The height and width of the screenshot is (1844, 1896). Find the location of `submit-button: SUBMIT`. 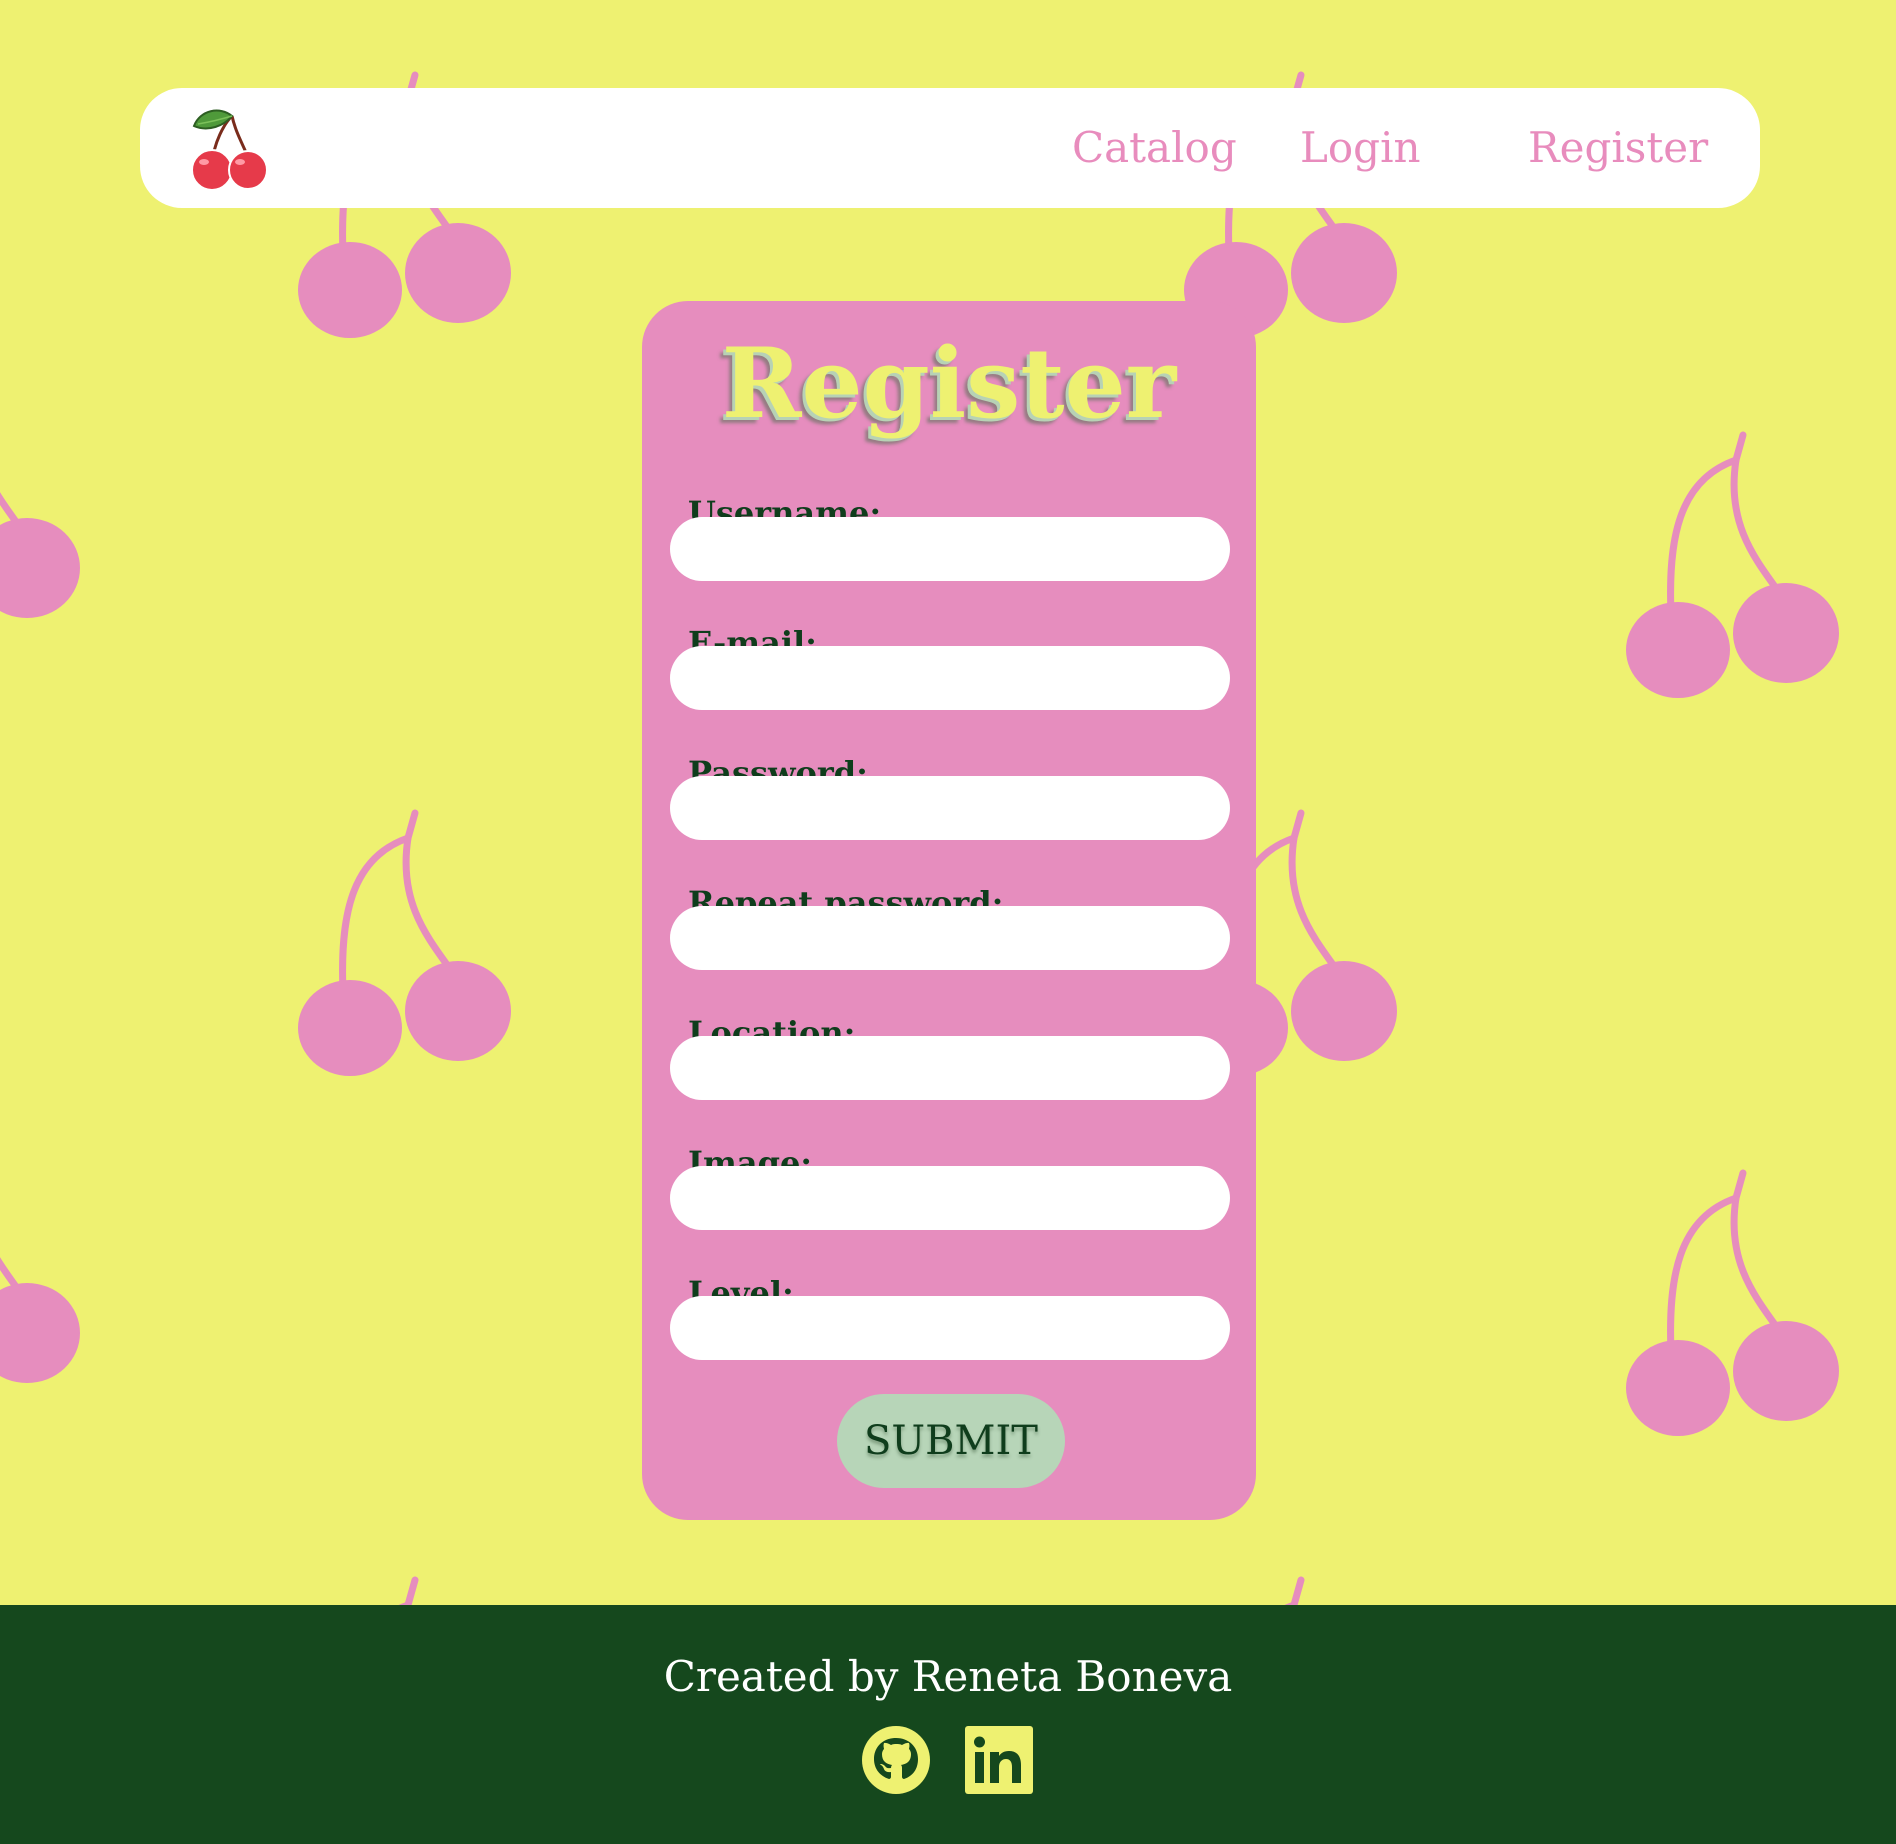

submit-button: SUBMIT is located at coordinates (951, 1441).